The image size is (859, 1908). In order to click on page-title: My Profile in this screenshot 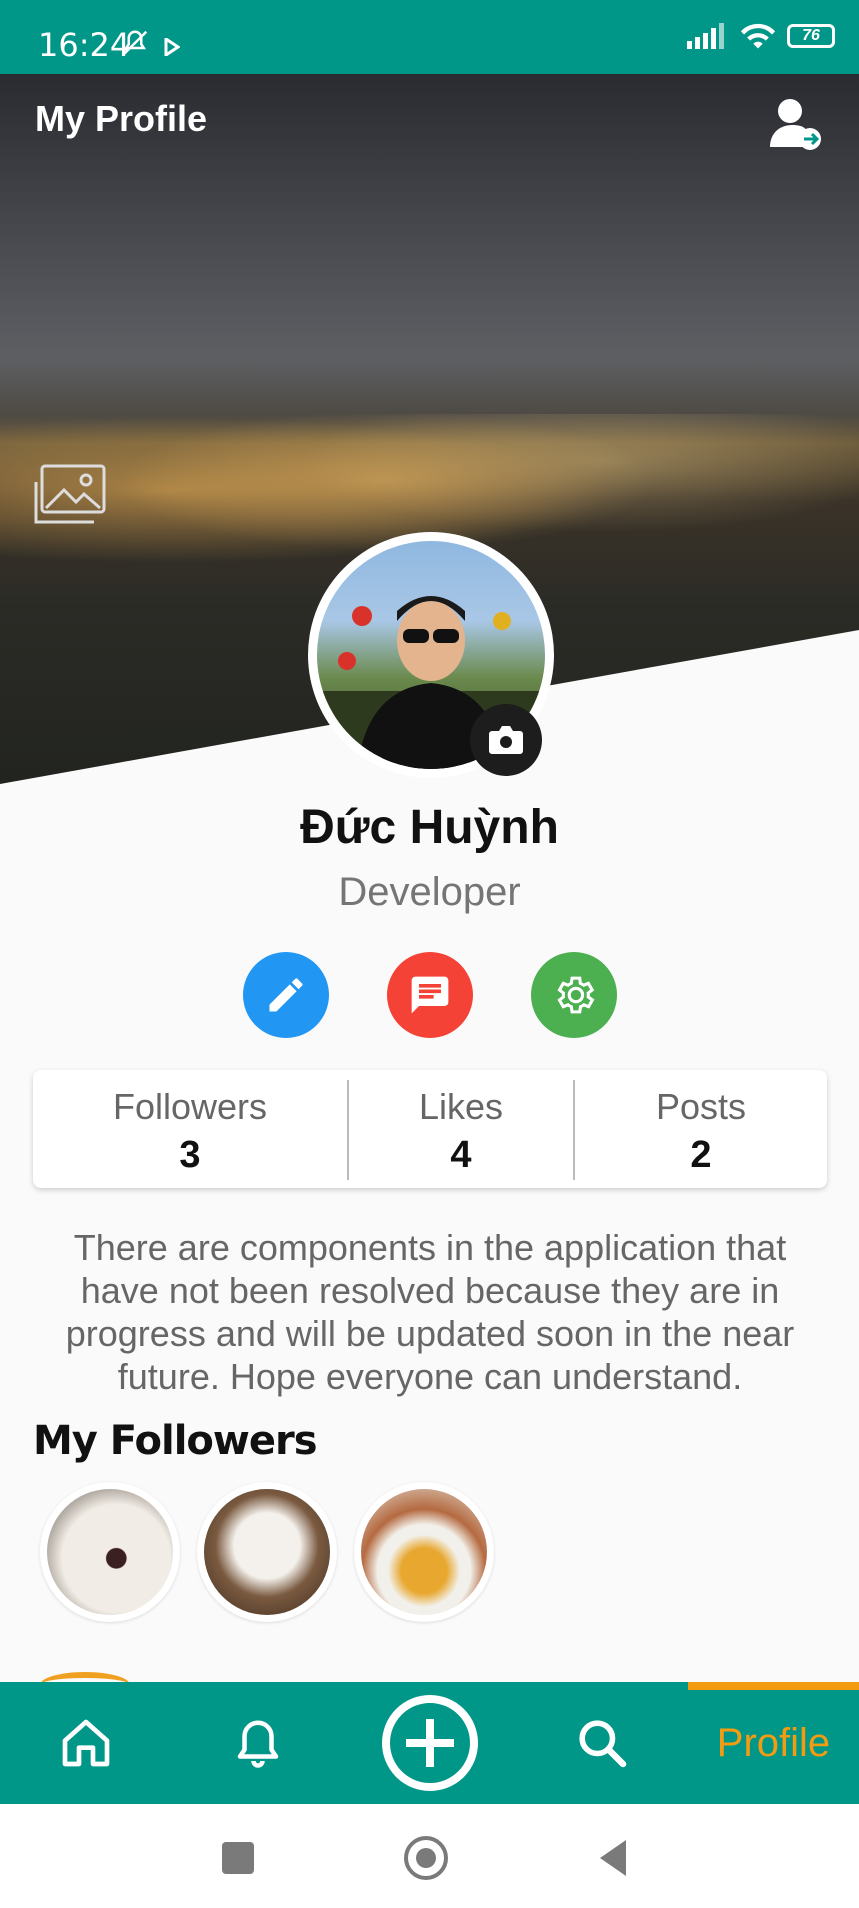, I will do `click(121, 118)`.